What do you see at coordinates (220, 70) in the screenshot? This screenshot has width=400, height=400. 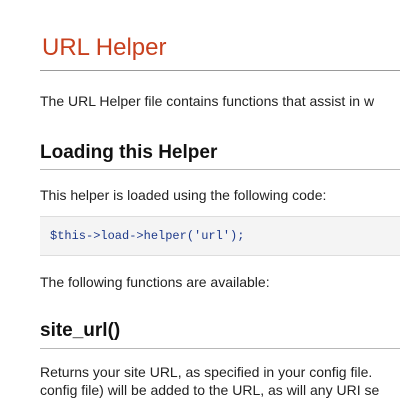 I see `title-divider` at bounding box center [220, 70].